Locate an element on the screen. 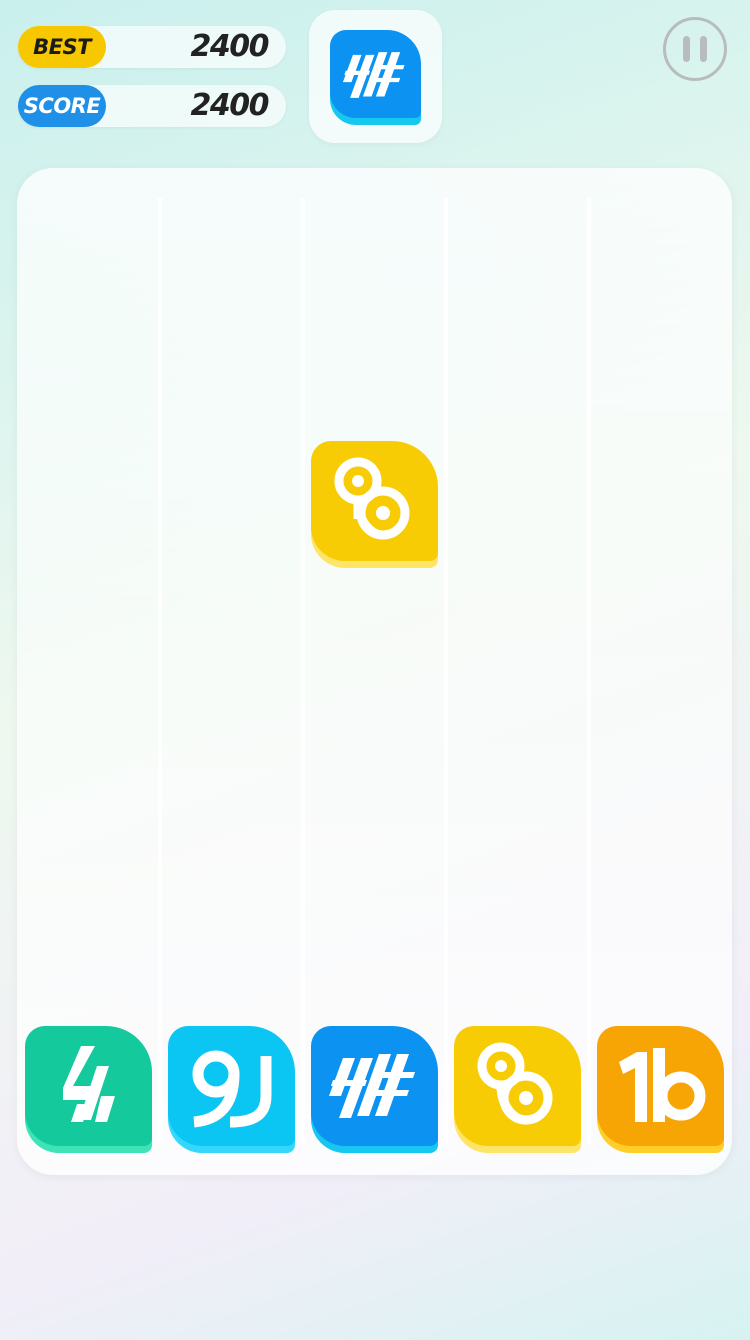 The width and height of the screenshot is (750, 1340). board-tile-col2 is located at coordinates (231, 1089).